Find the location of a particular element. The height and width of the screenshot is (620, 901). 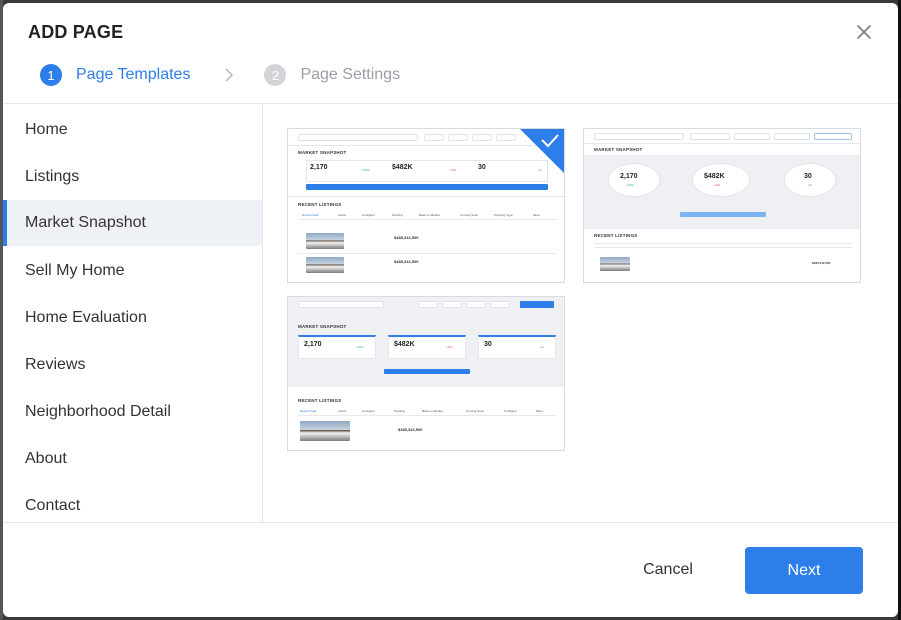

stepper: 1 Page Templates 2 Page Settings is located at coordinates (220, 75).